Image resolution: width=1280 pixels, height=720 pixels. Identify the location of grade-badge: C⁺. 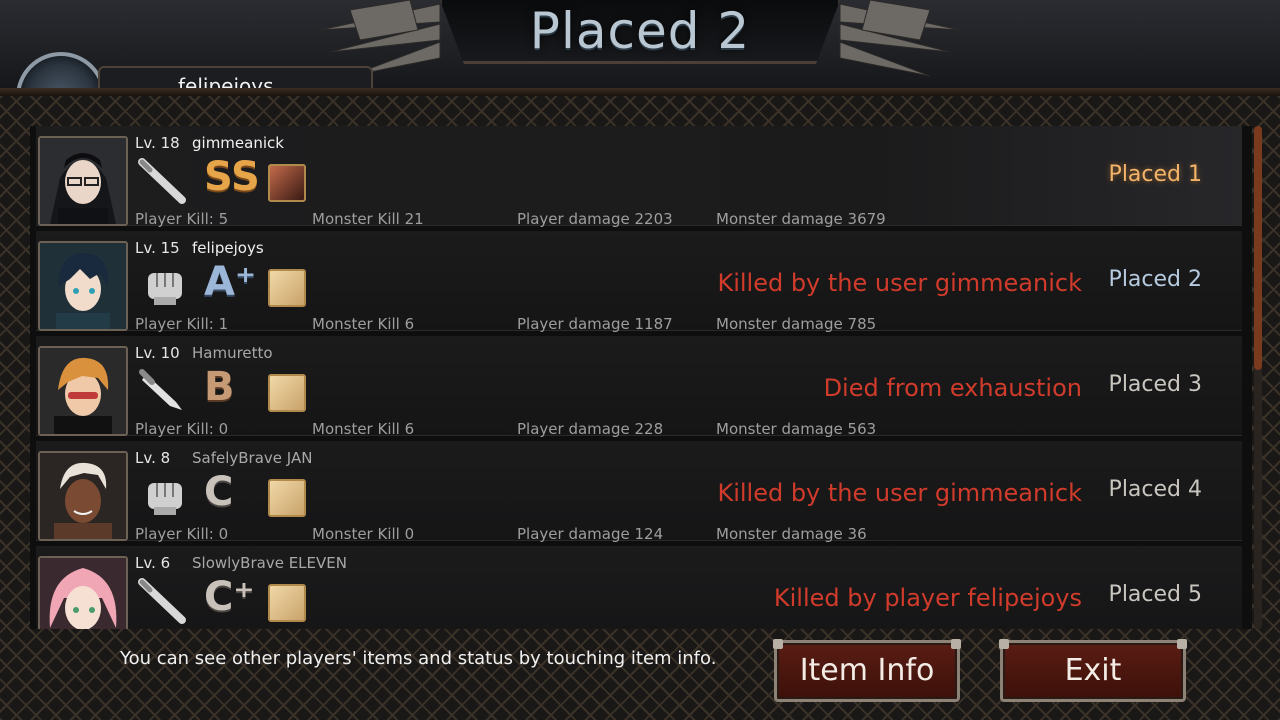
(229, 597).